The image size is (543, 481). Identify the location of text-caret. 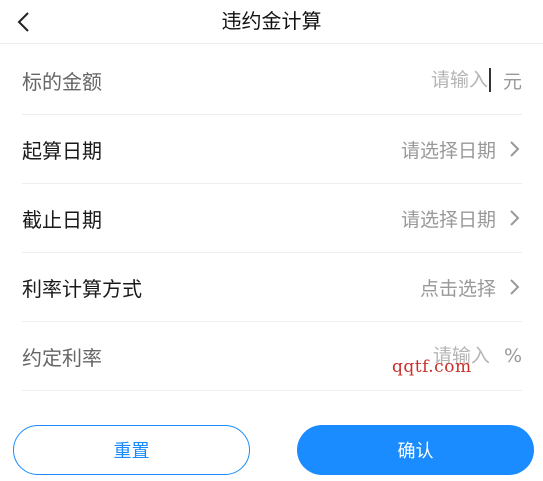
(489, 80).